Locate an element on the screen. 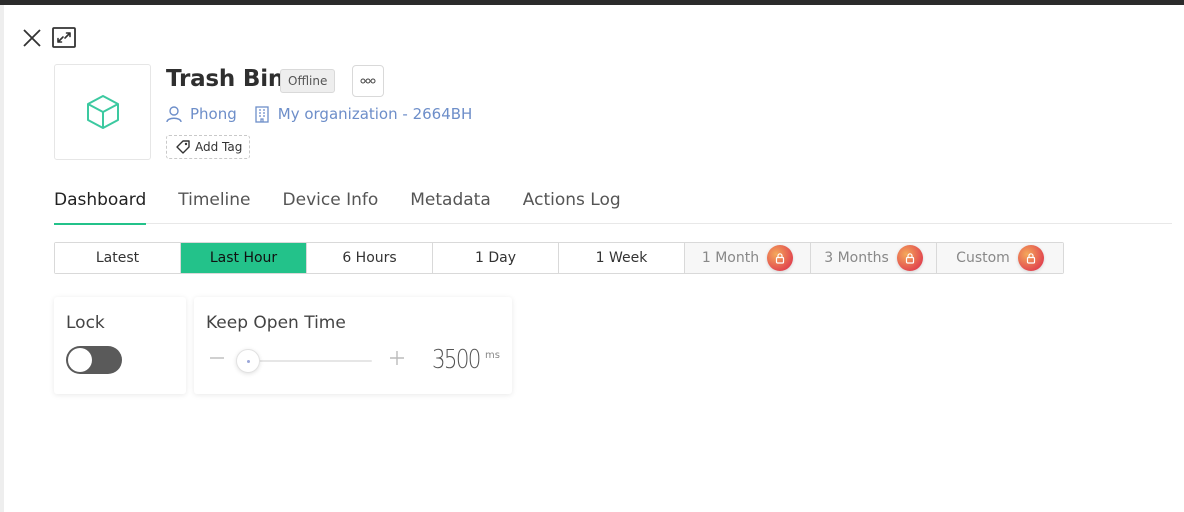  add-tag-label: Add Tag is located at coordinates (219, 147).